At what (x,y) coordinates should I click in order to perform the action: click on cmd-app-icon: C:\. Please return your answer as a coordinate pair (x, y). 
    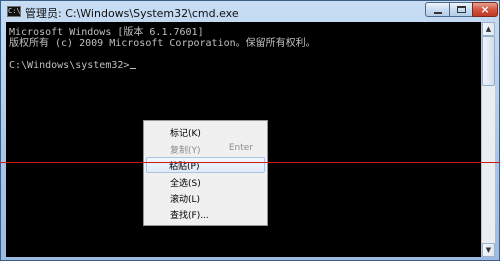
    Looking at the image, I should click on (14, 11).